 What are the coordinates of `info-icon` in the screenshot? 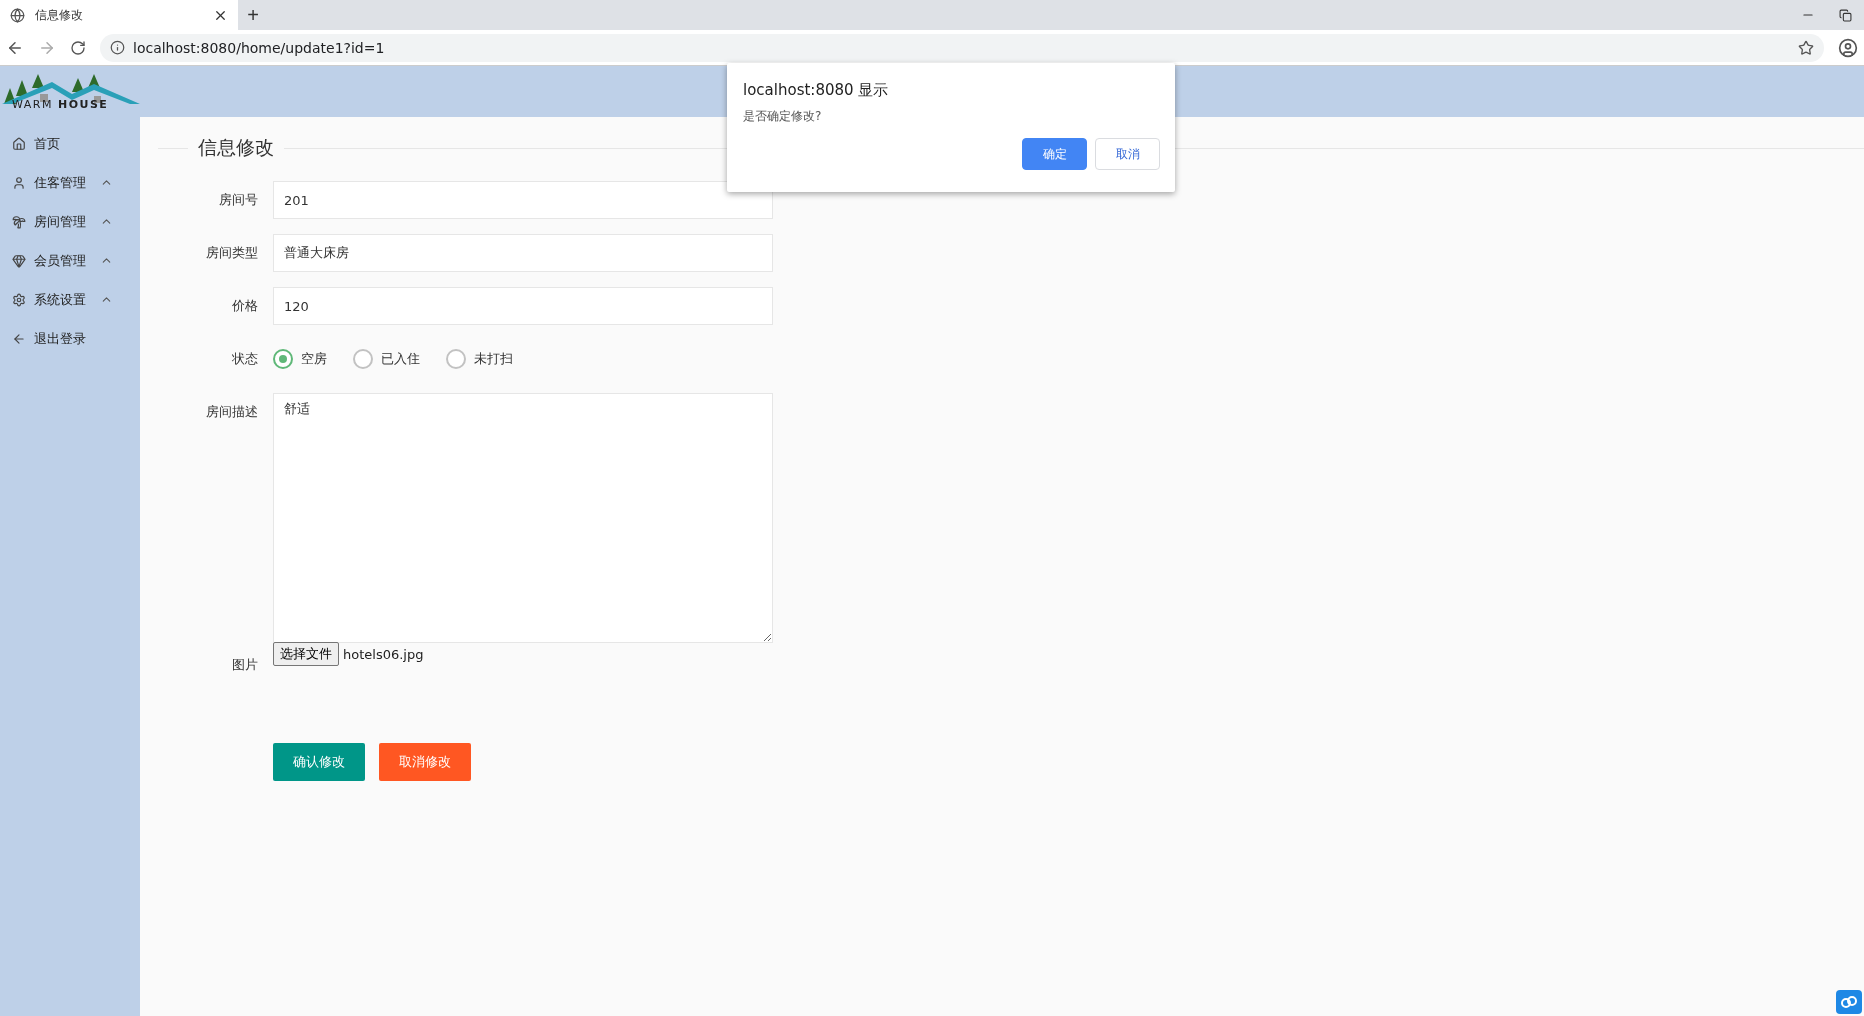 It's located at (117, 47).